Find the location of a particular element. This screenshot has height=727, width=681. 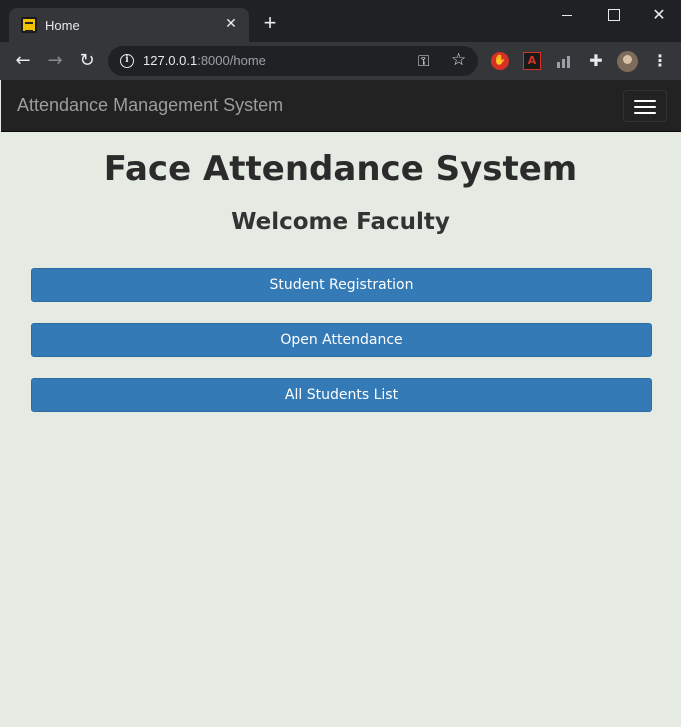

maximize-window-button is located at coordinates (613, 15).